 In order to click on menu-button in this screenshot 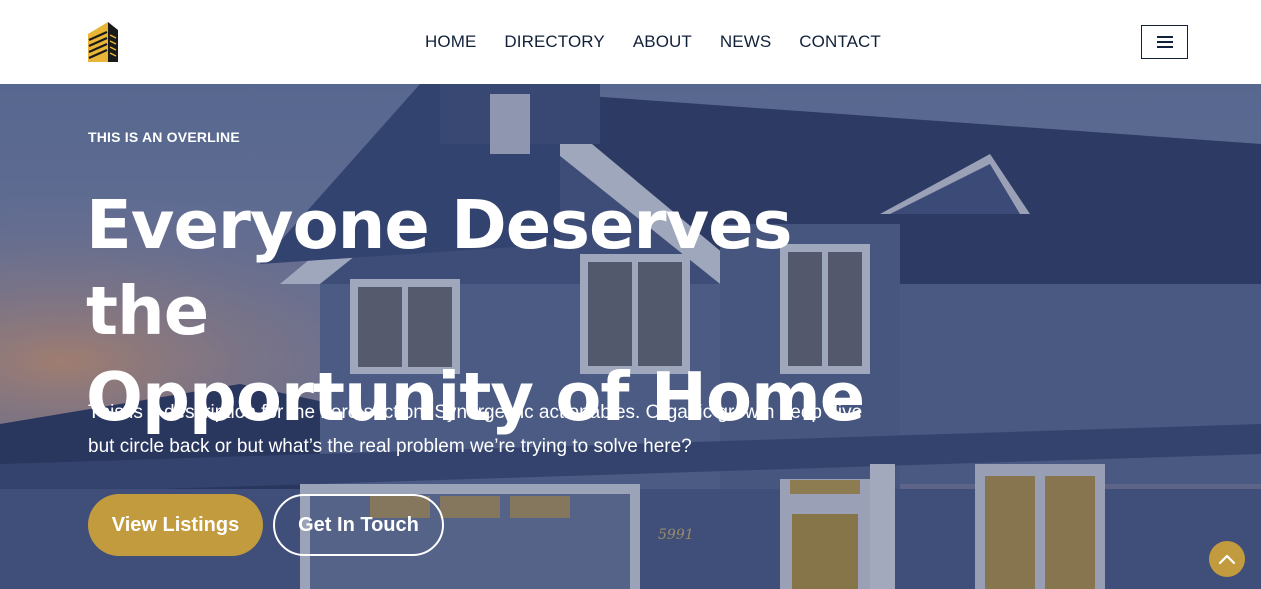, I will do `click(1164, 42)`.